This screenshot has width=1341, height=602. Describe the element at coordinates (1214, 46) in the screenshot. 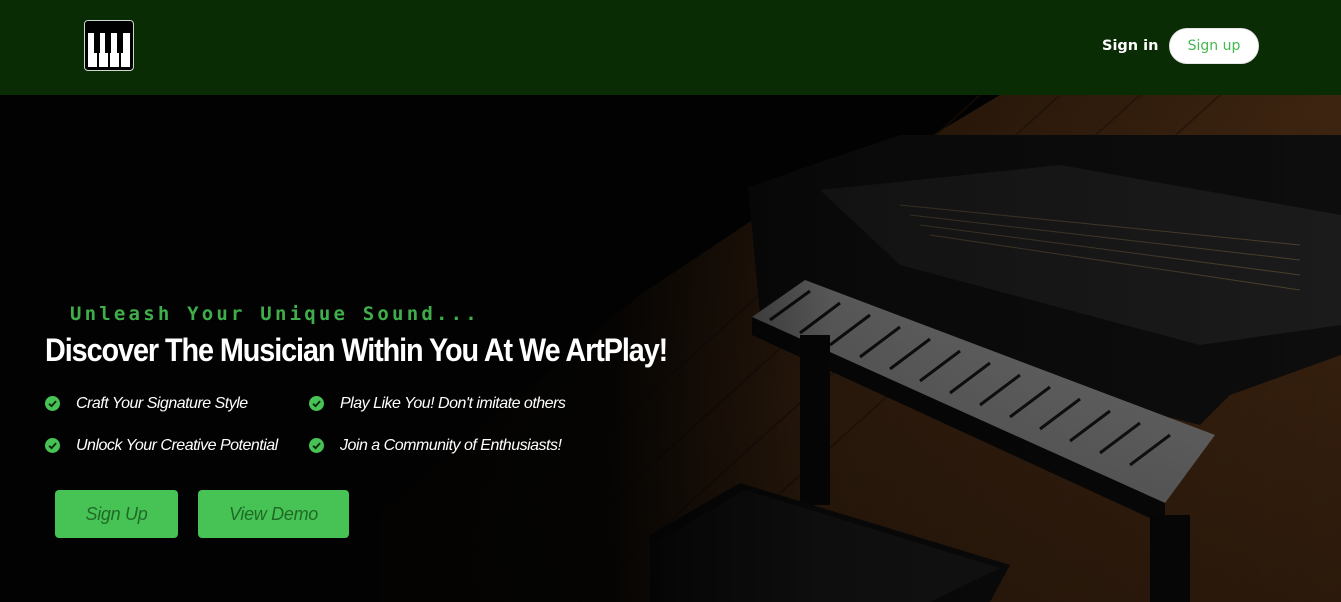

I see `sign-up-button-header: Sign up` at that location.